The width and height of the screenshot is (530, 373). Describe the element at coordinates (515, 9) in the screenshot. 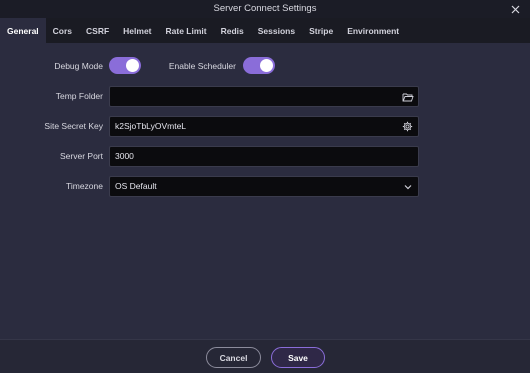

I see `close-icon` at that location.